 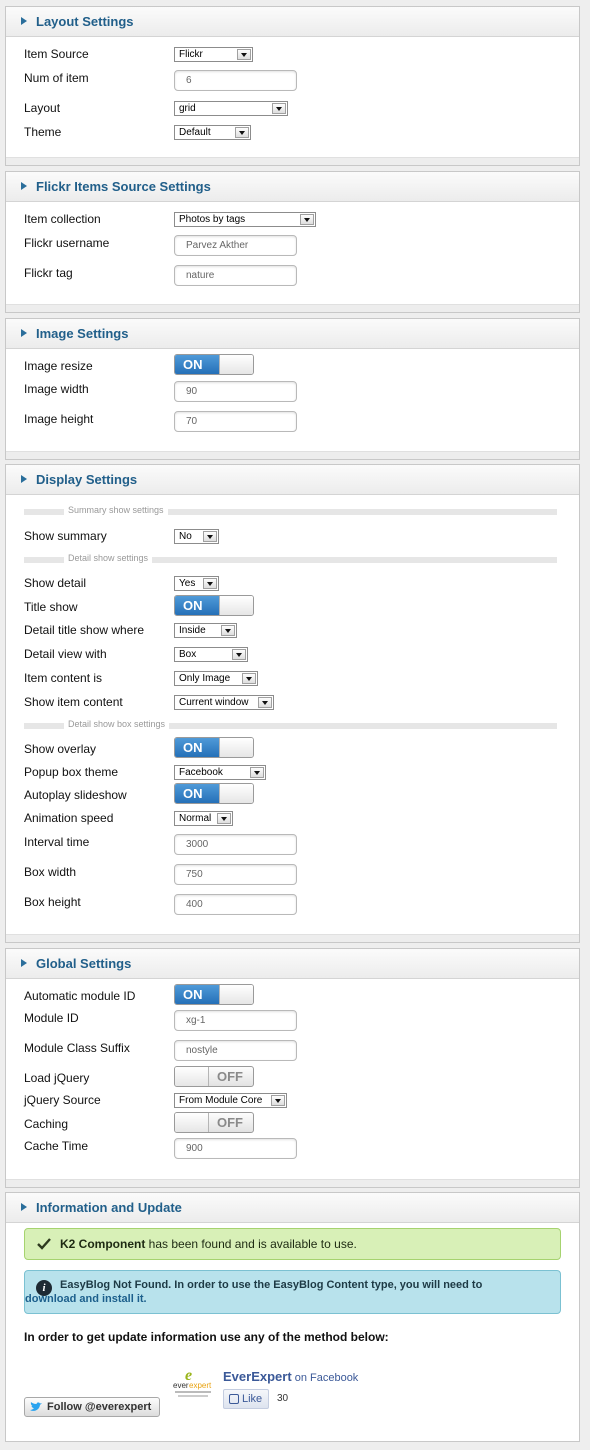 What do you see at coordinates (187, 108) in the screenshot?
I see `select-value: grid` at bounding box center [187, 108].